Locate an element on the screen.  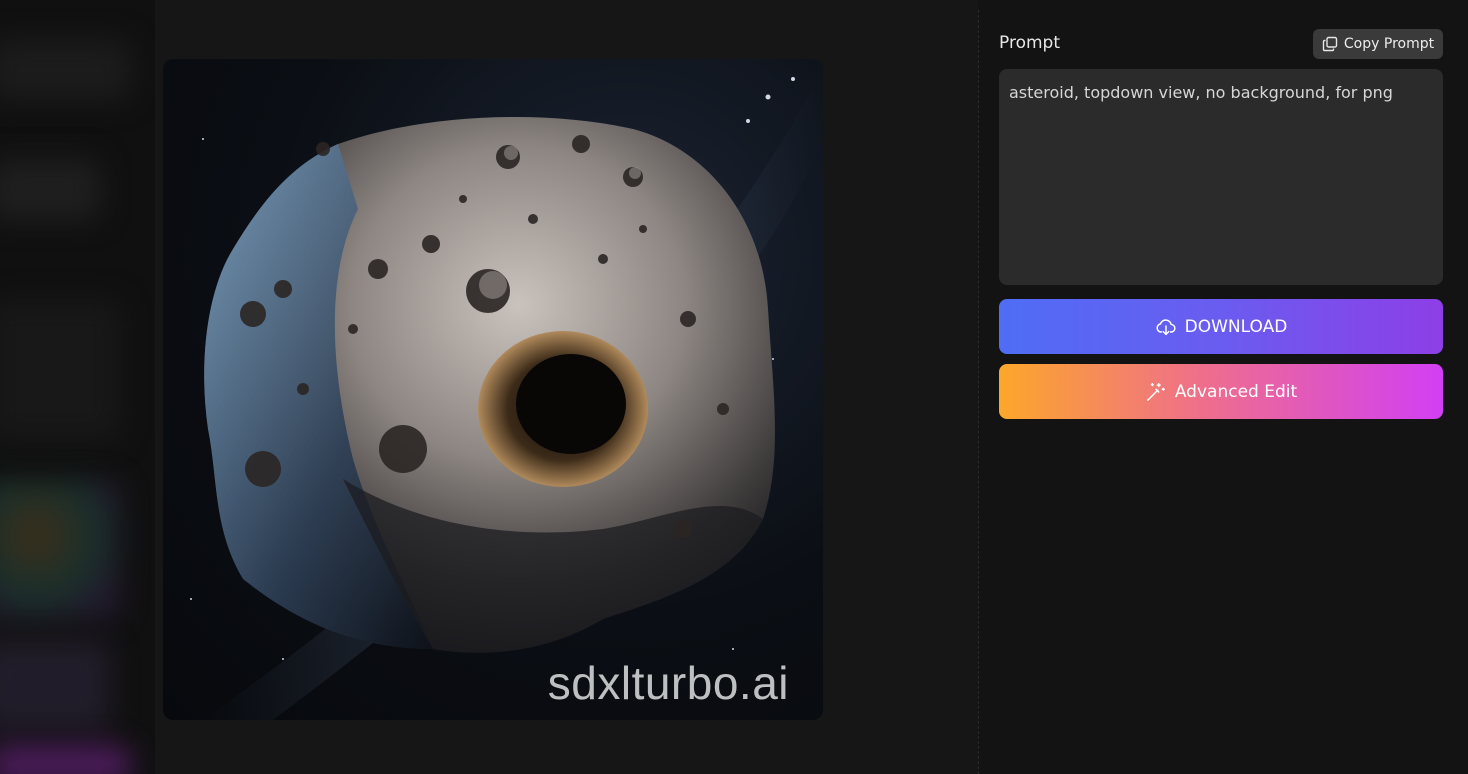
copy-prompt-button: Copy Prompt is located at coordinates (1378, 44).